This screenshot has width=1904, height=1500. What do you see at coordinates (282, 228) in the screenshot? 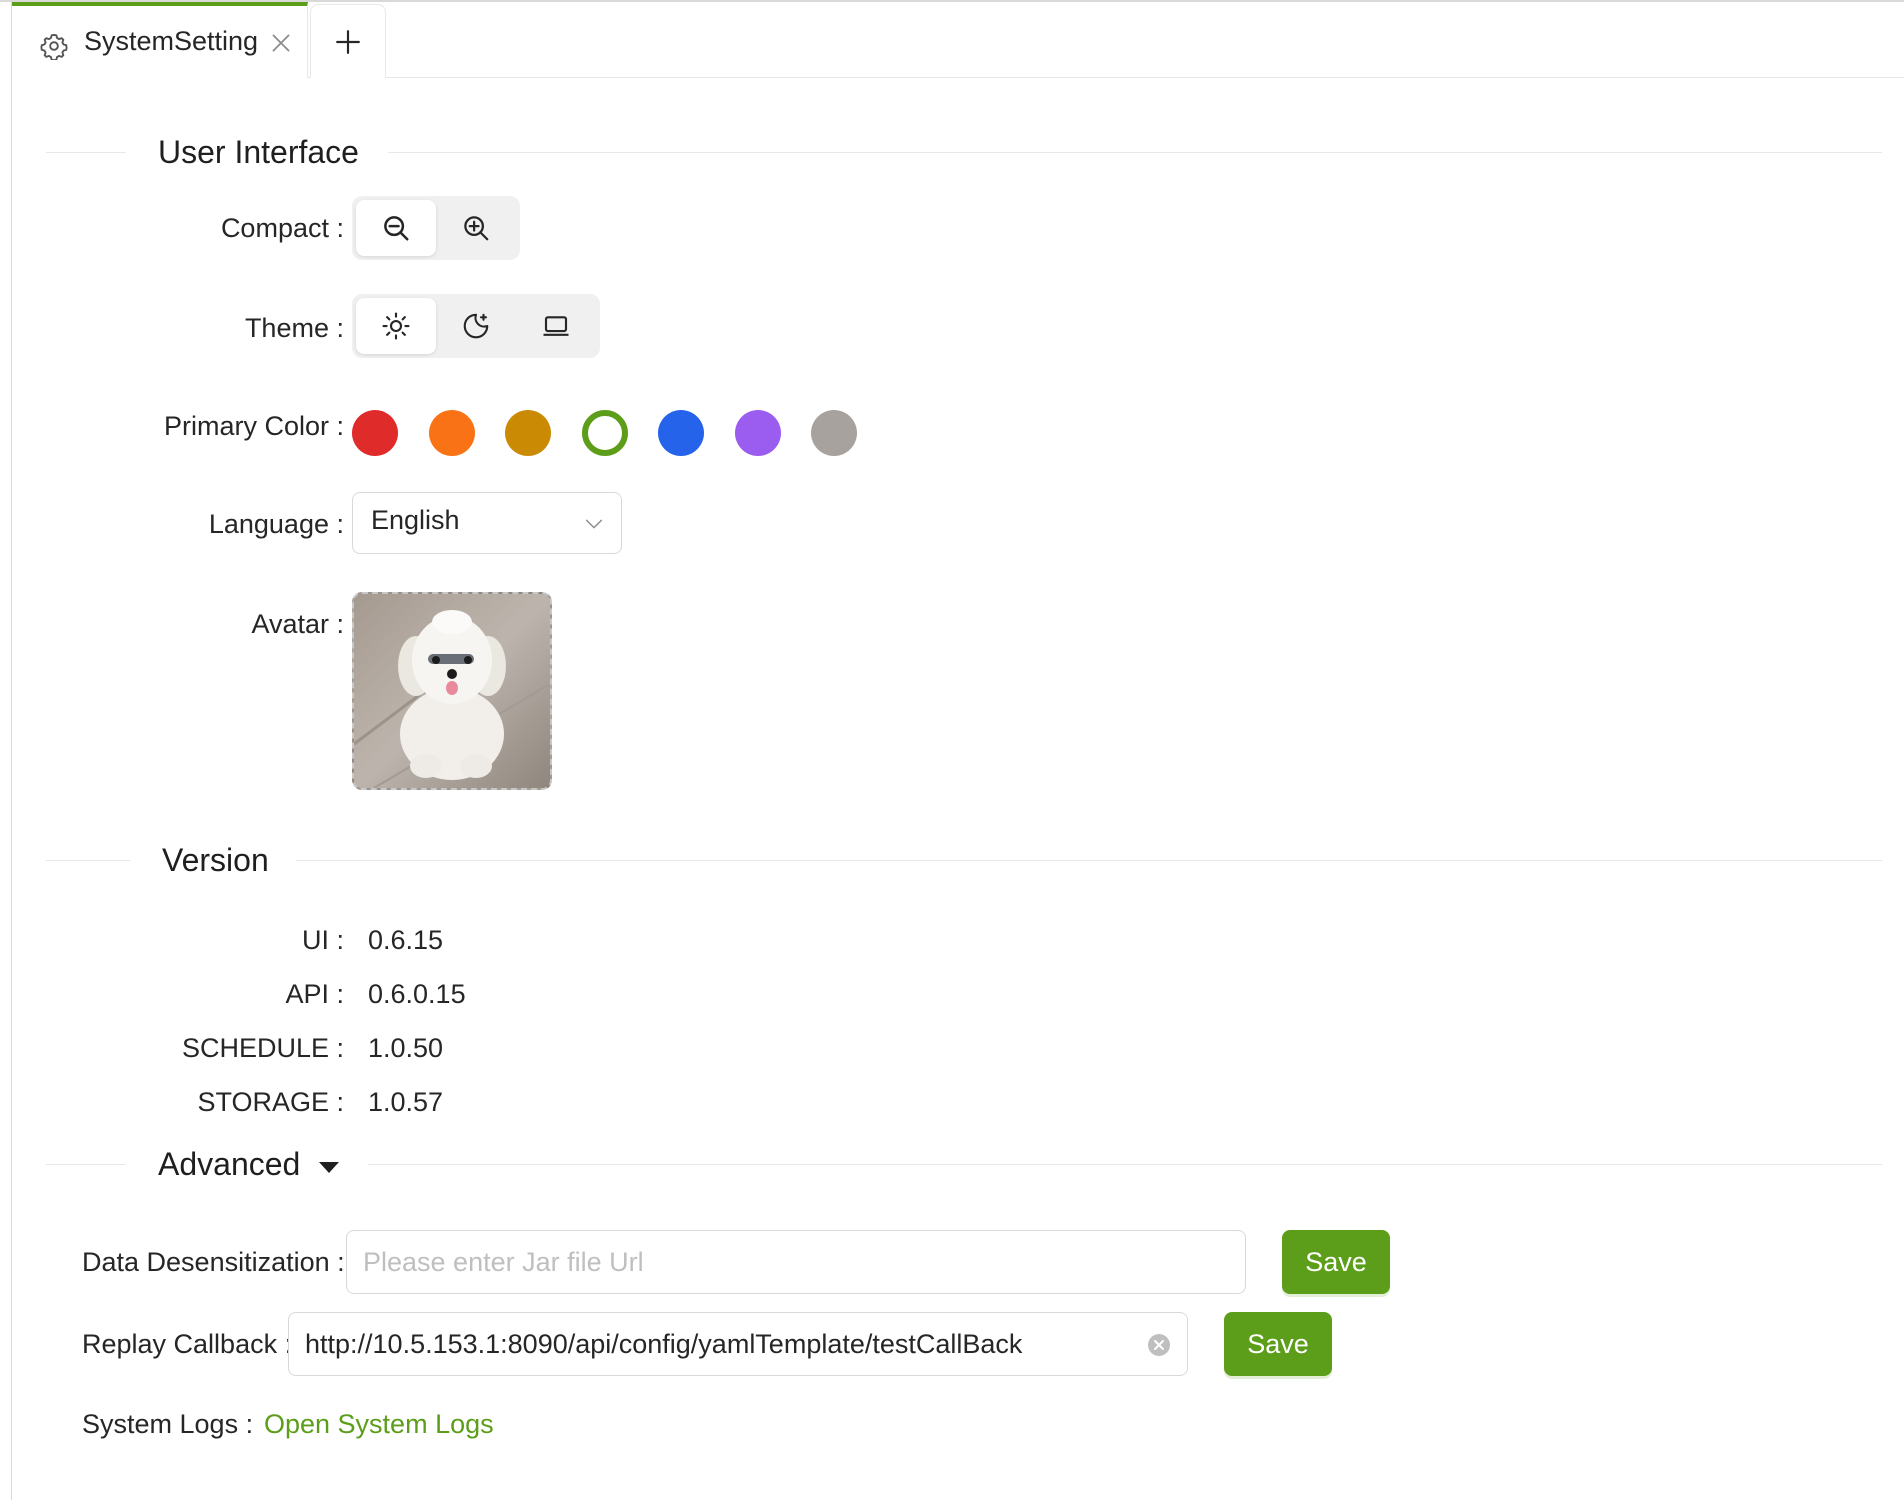
I see `compact-label: Compact :` at bounding box center [282, 228].